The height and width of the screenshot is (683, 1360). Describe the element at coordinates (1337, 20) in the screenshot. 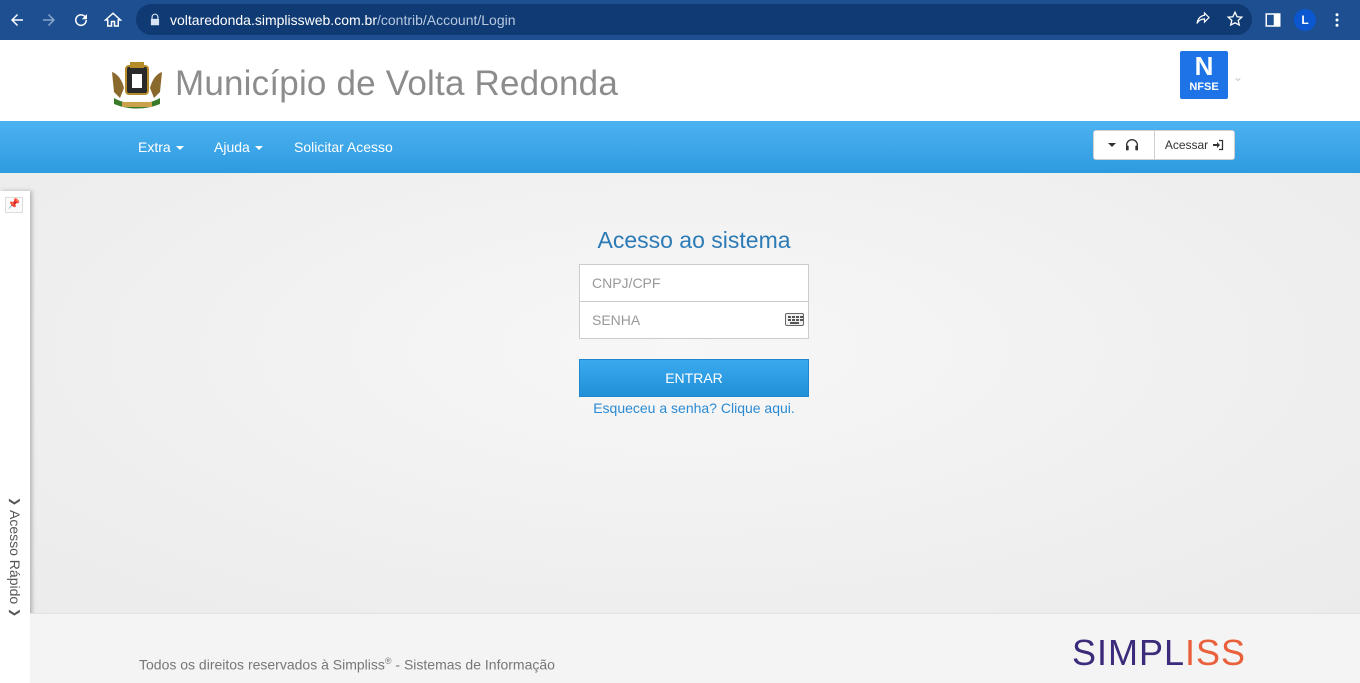

I see `menu-kebab-icon` at that location.